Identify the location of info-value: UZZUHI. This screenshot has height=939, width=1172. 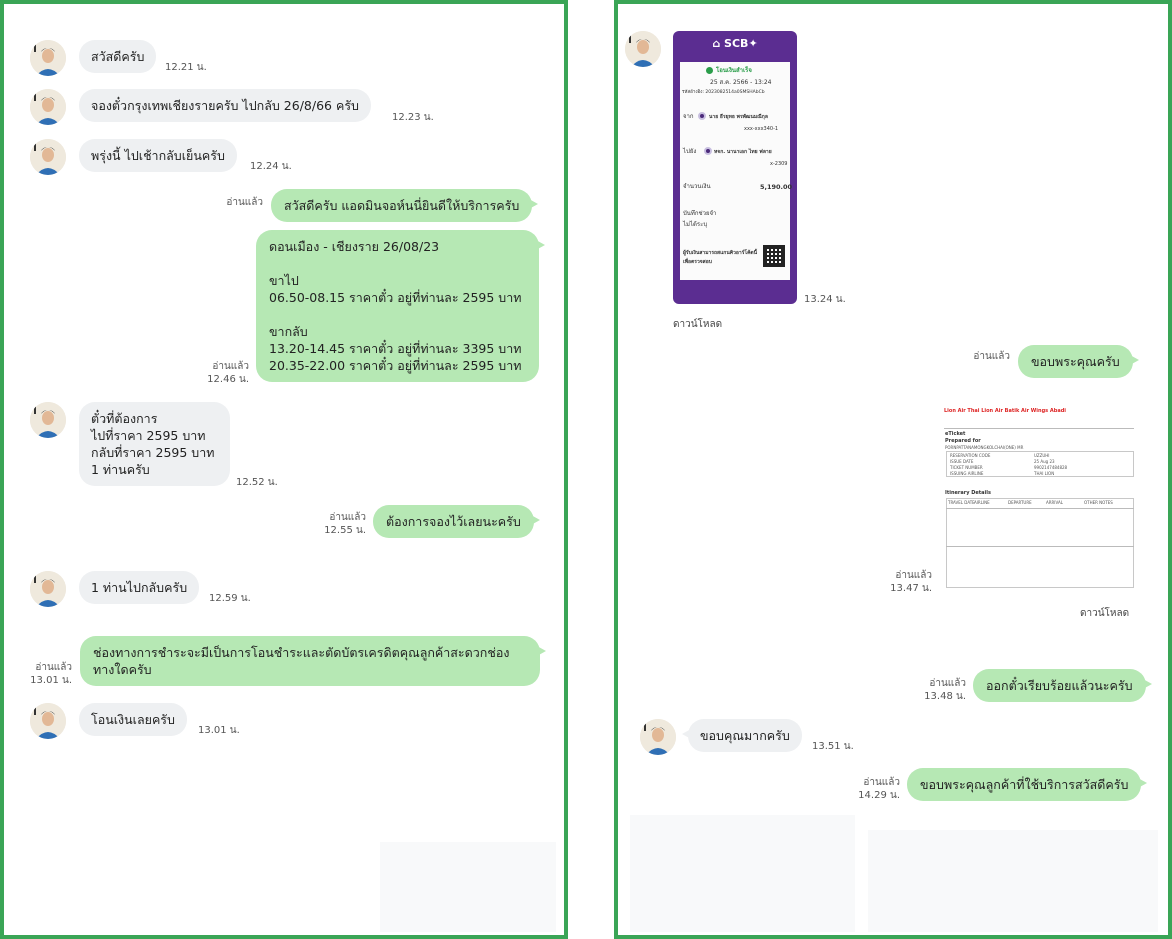
(1042, 455).